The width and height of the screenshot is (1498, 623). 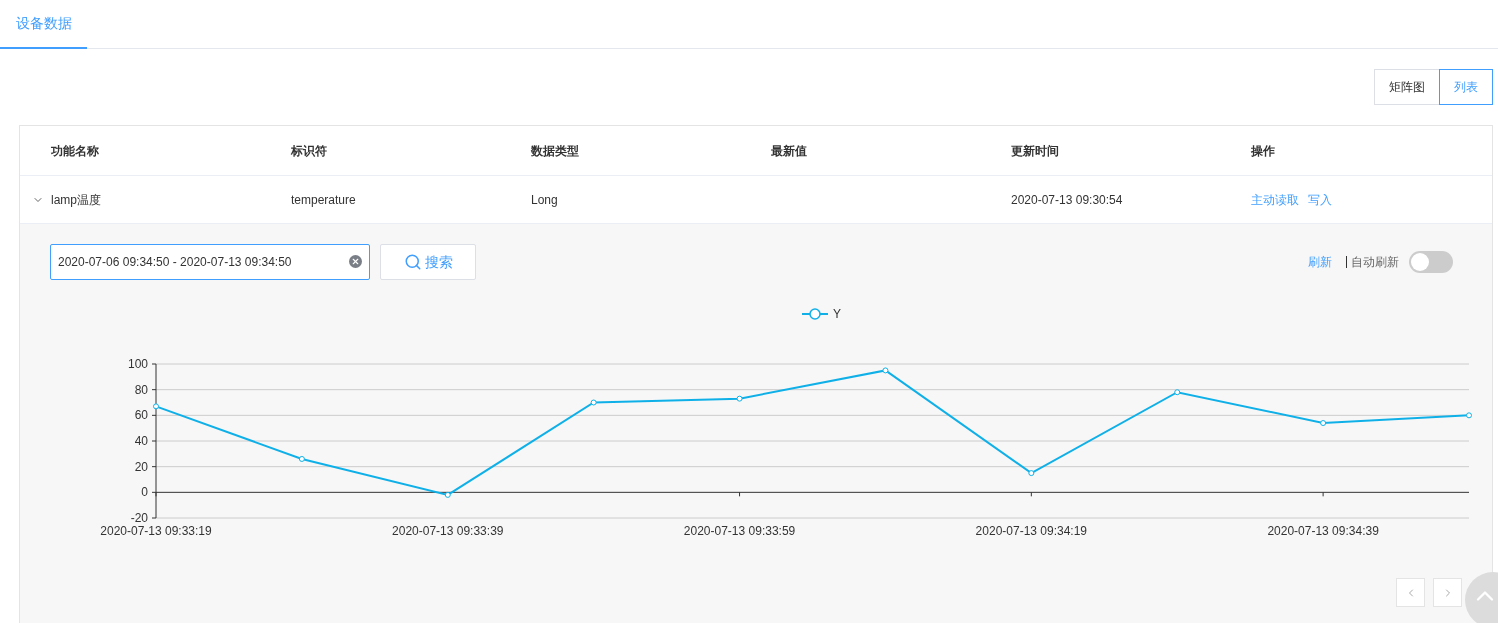 I want to click on table-cell: lamp温度, so click(x=76, y=199).